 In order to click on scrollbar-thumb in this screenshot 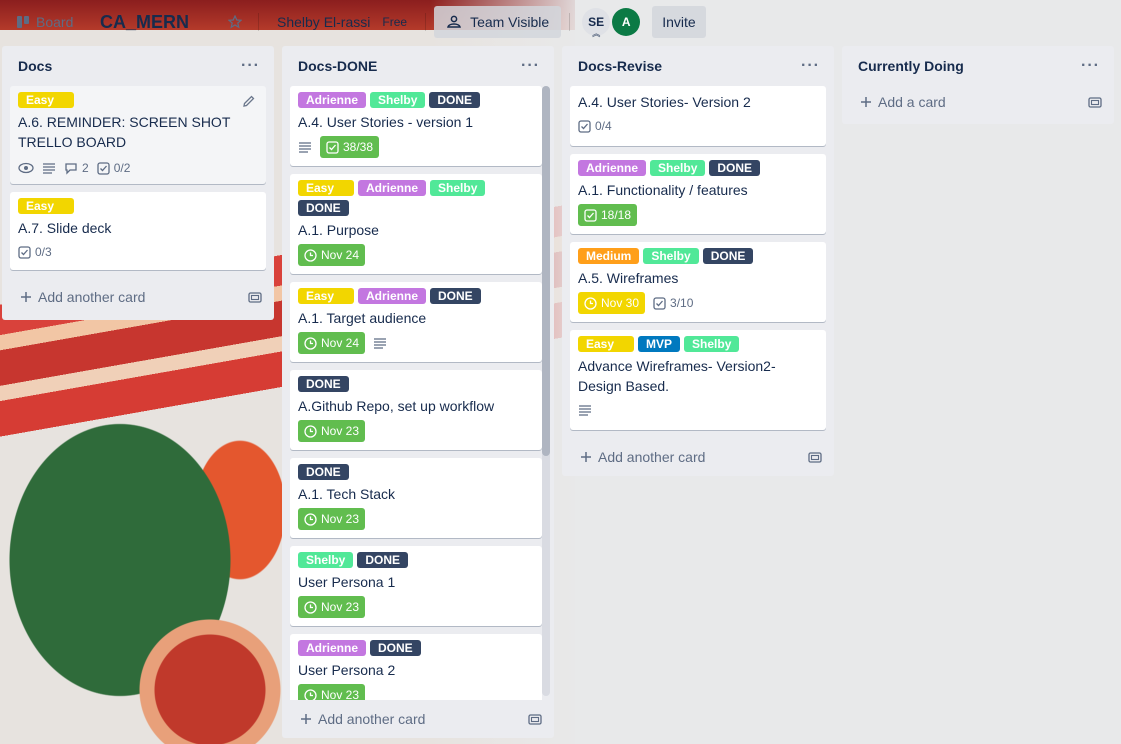, I will do `click(546, 271)`.